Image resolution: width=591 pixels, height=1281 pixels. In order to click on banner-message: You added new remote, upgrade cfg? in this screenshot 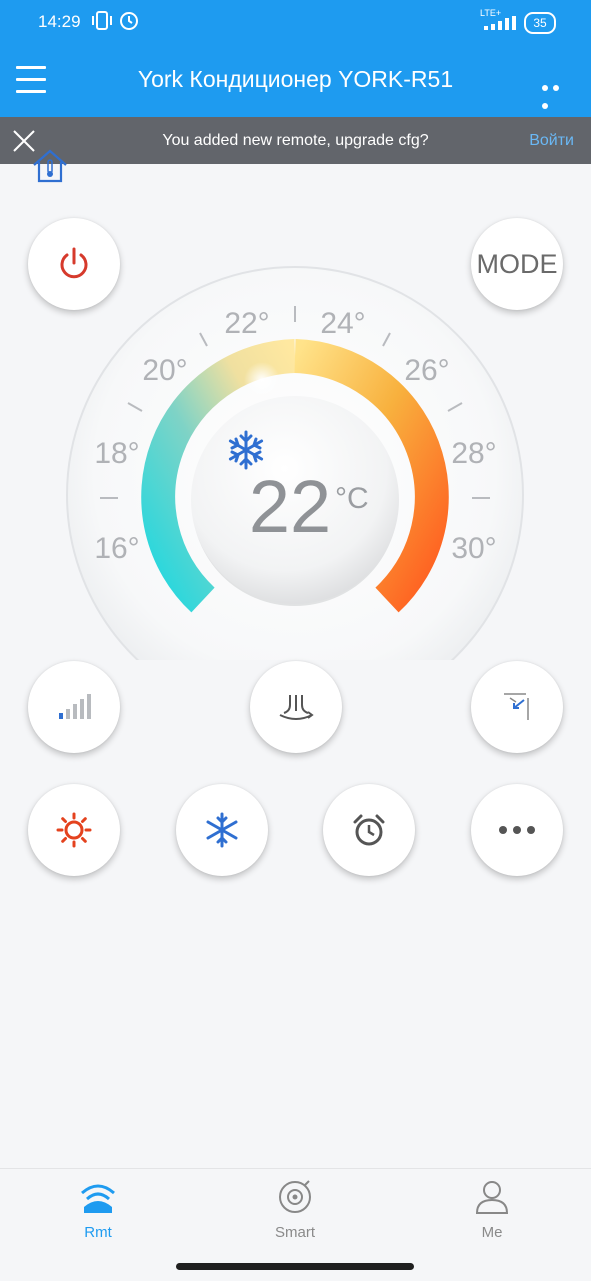, I will do `click(295, 140)`.